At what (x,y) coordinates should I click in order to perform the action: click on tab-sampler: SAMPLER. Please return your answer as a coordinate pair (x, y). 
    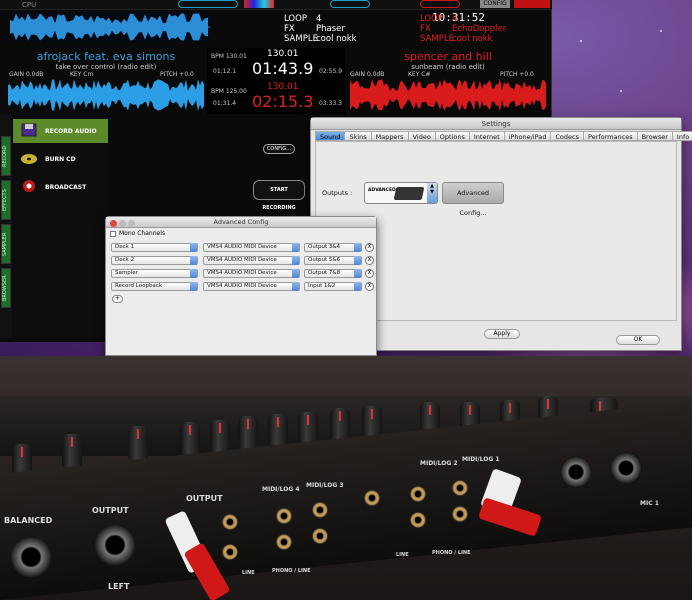
    Looking at the image, I should click on (6, 244).